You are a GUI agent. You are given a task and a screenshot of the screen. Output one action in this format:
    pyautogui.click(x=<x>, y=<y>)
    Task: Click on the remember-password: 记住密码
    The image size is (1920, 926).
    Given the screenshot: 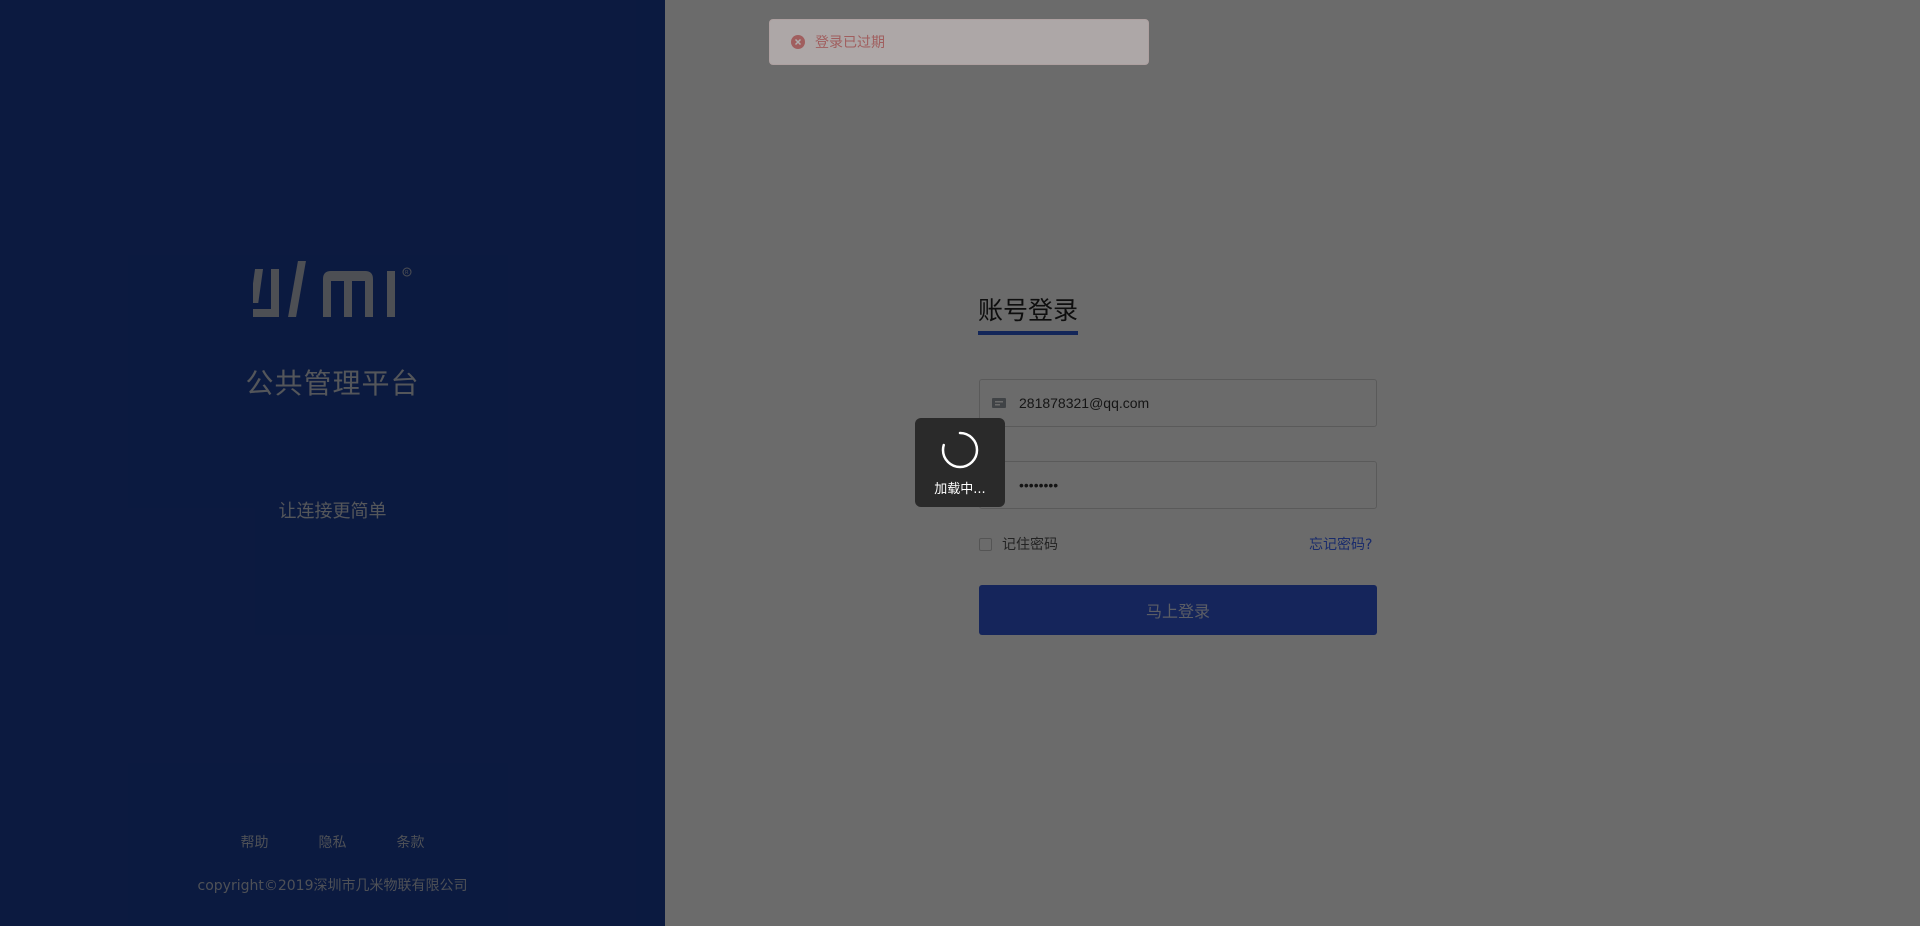 What is the action you would take?
    pyautogui.click(x=1018, y=544)
    